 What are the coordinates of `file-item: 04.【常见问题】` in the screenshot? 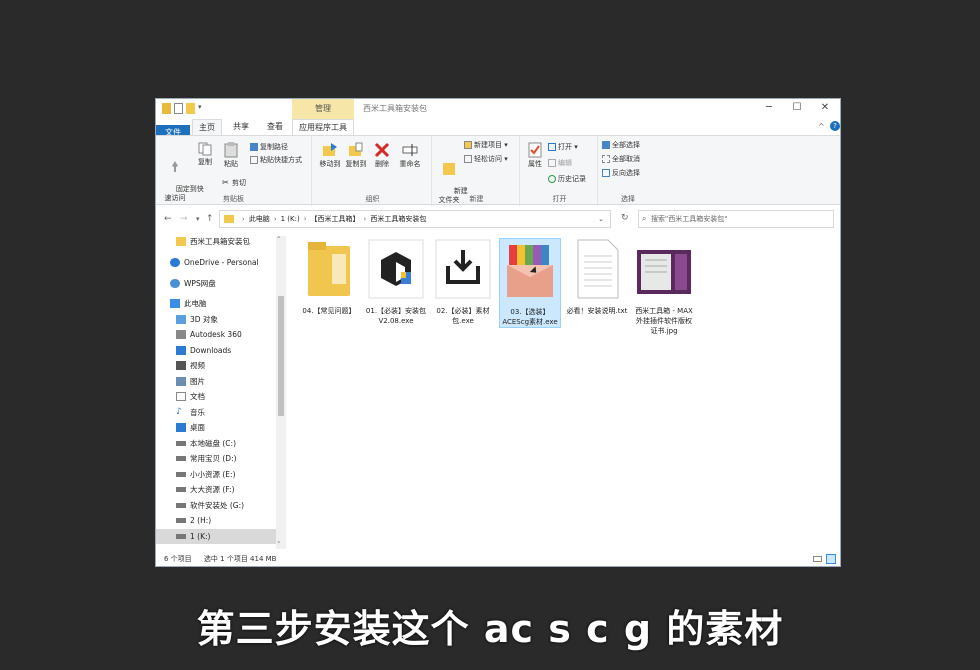 It's located at (329, 277).